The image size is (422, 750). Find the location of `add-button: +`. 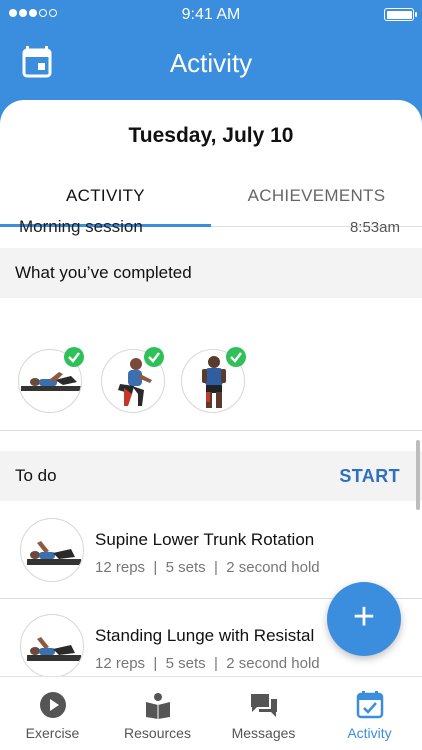

add-button: + is located at coordinates (364, 619).